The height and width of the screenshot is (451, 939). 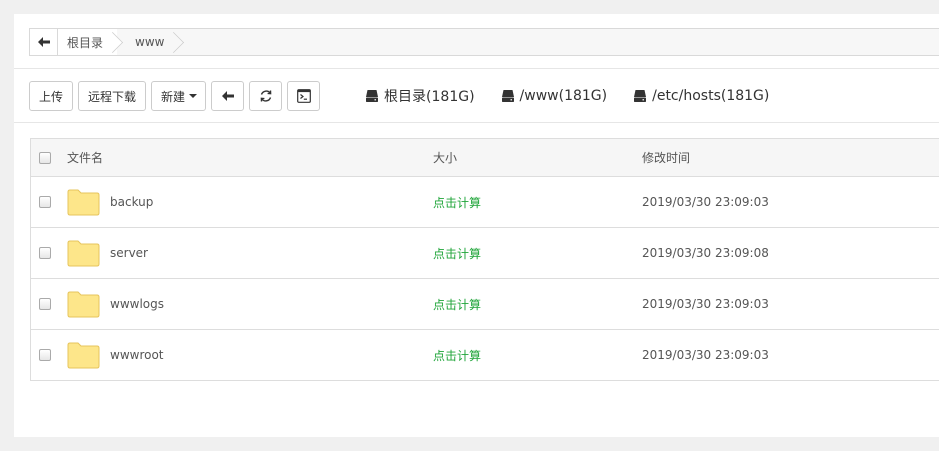 I want to click on disk-www-link: /www(181G), so click(x=554, y=96).